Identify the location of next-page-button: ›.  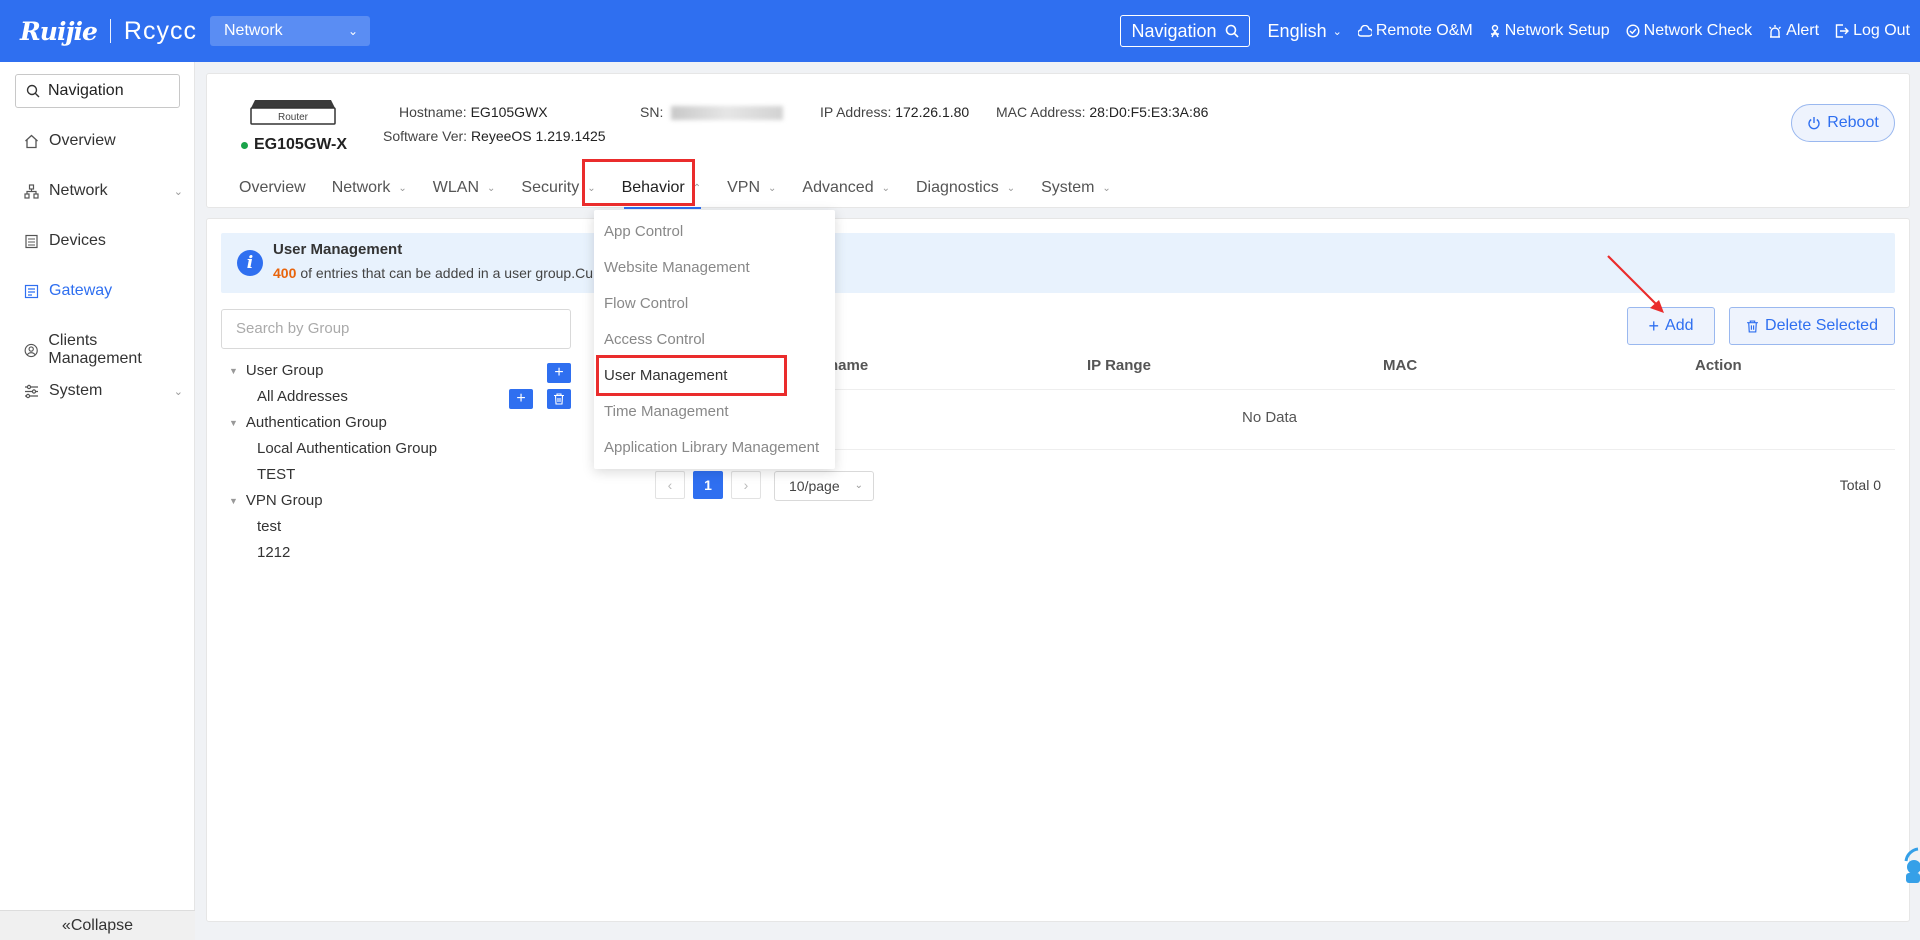
(746, 485).